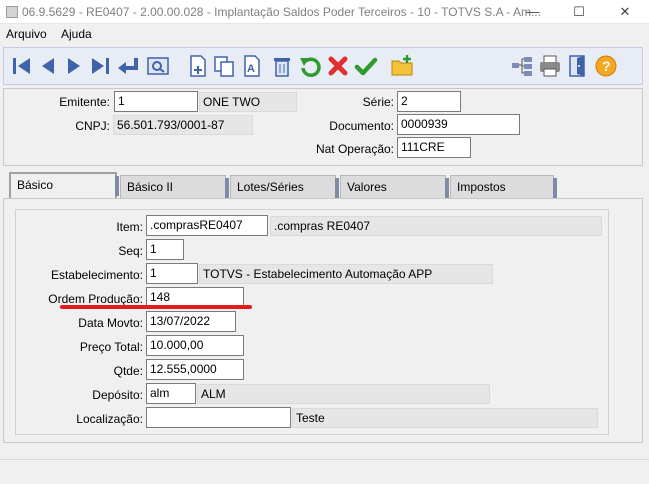 This screenshot has width=649, height=484. Describe the element at coordinates (324, 34) in the screenshot. I see `menu-bar: Arquivo Ajuda` at that location.